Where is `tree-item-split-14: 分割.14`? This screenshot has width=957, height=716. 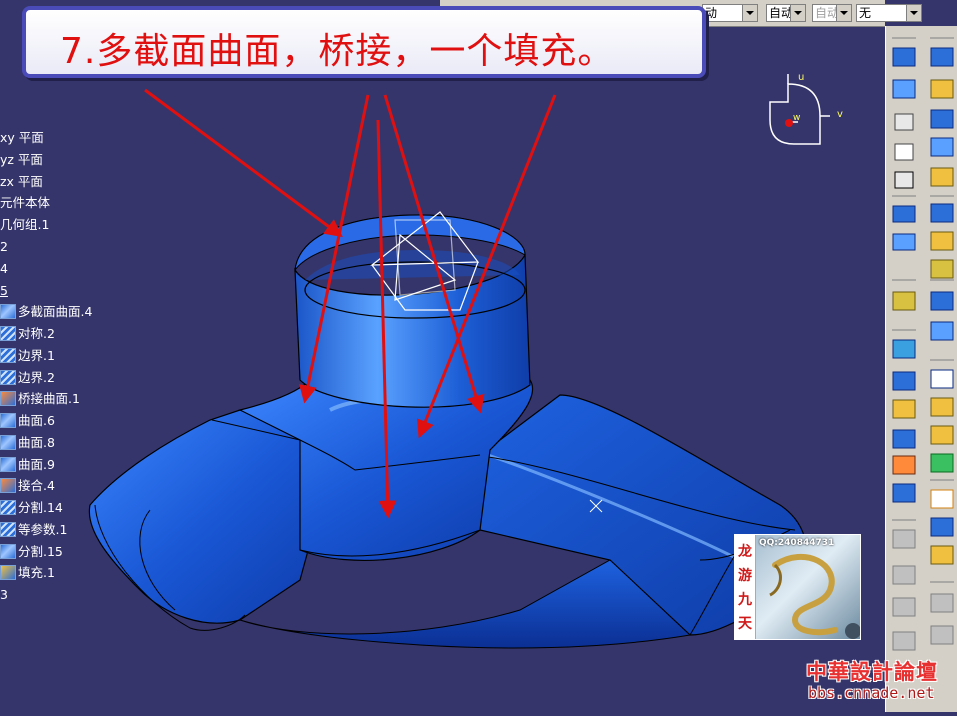
tree-item-split-14: 分割.14 is located at coordinates (31, 508).